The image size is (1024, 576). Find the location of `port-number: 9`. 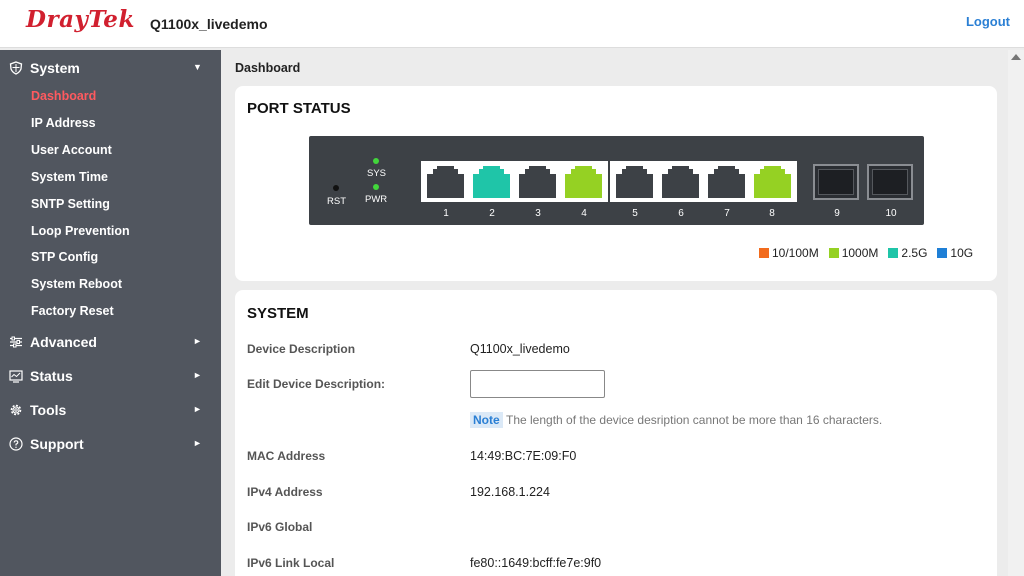

port-number: 9 is located at coordinates (837, 213).